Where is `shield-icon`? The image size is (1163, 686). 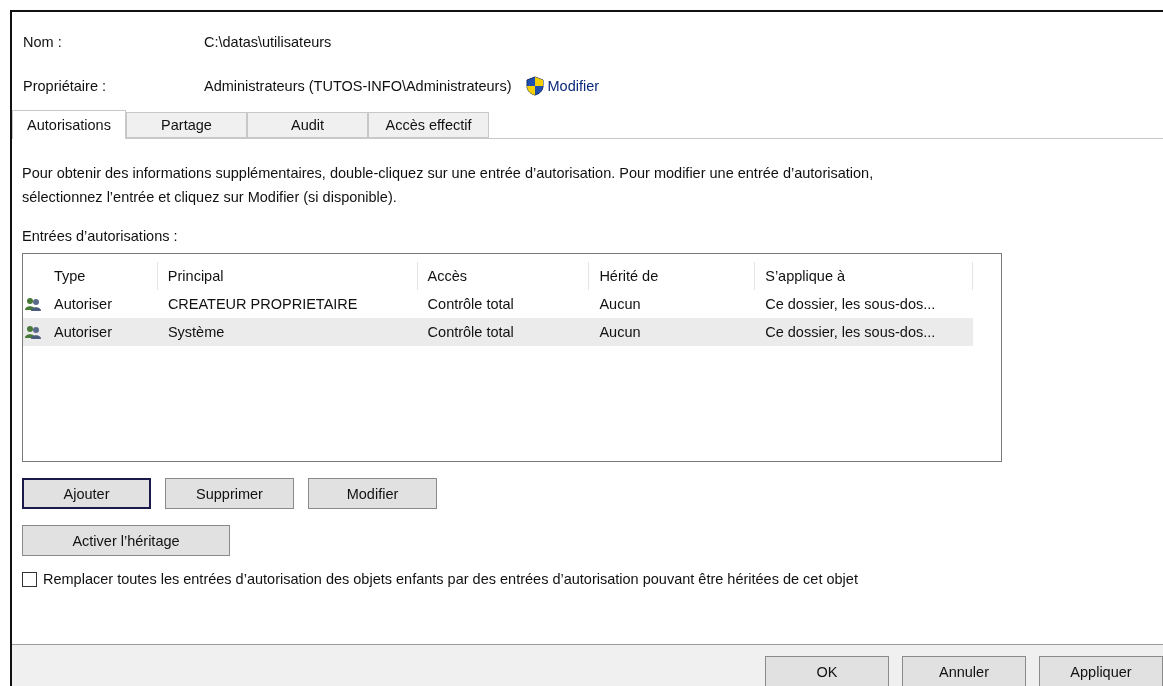 shield-icon is located at coordinates (534, 86).